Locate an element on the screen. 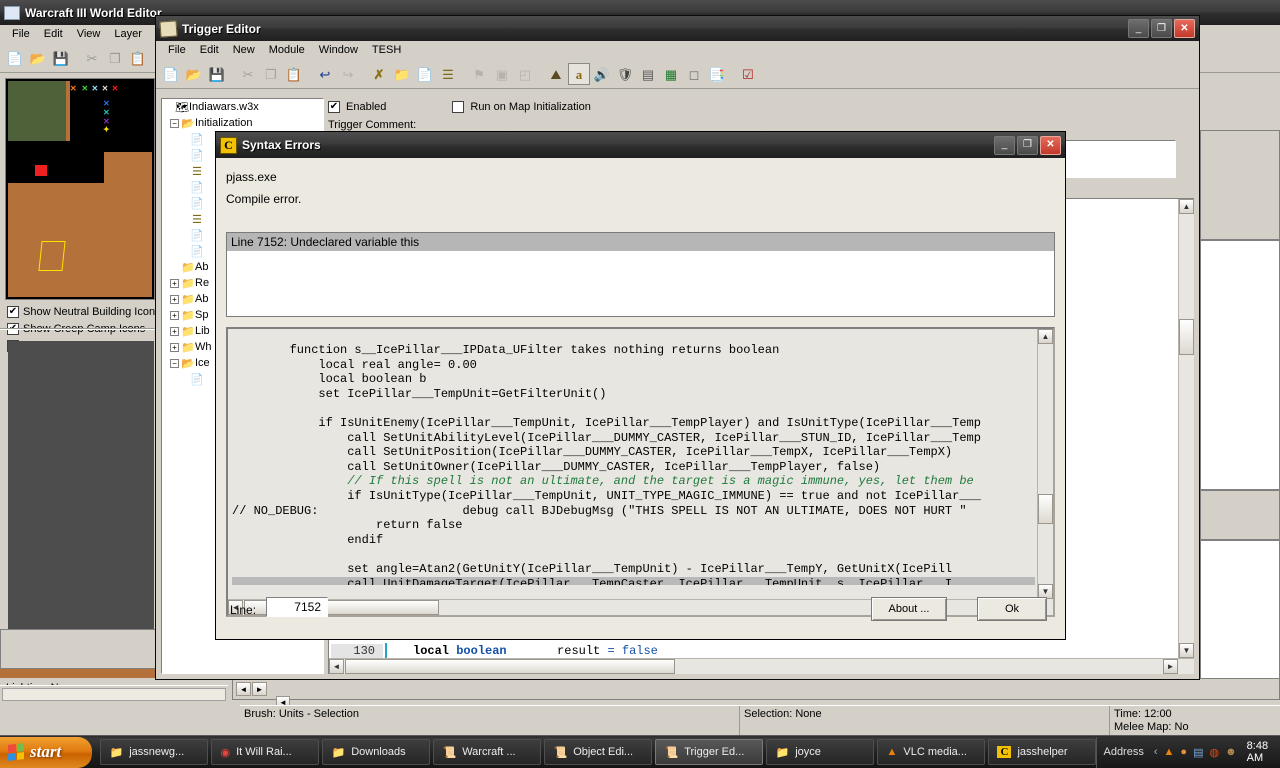 Image resolution: width=1280 pixels, height=768 pixels. scrollbar-track is located at coordinates (114, 694).